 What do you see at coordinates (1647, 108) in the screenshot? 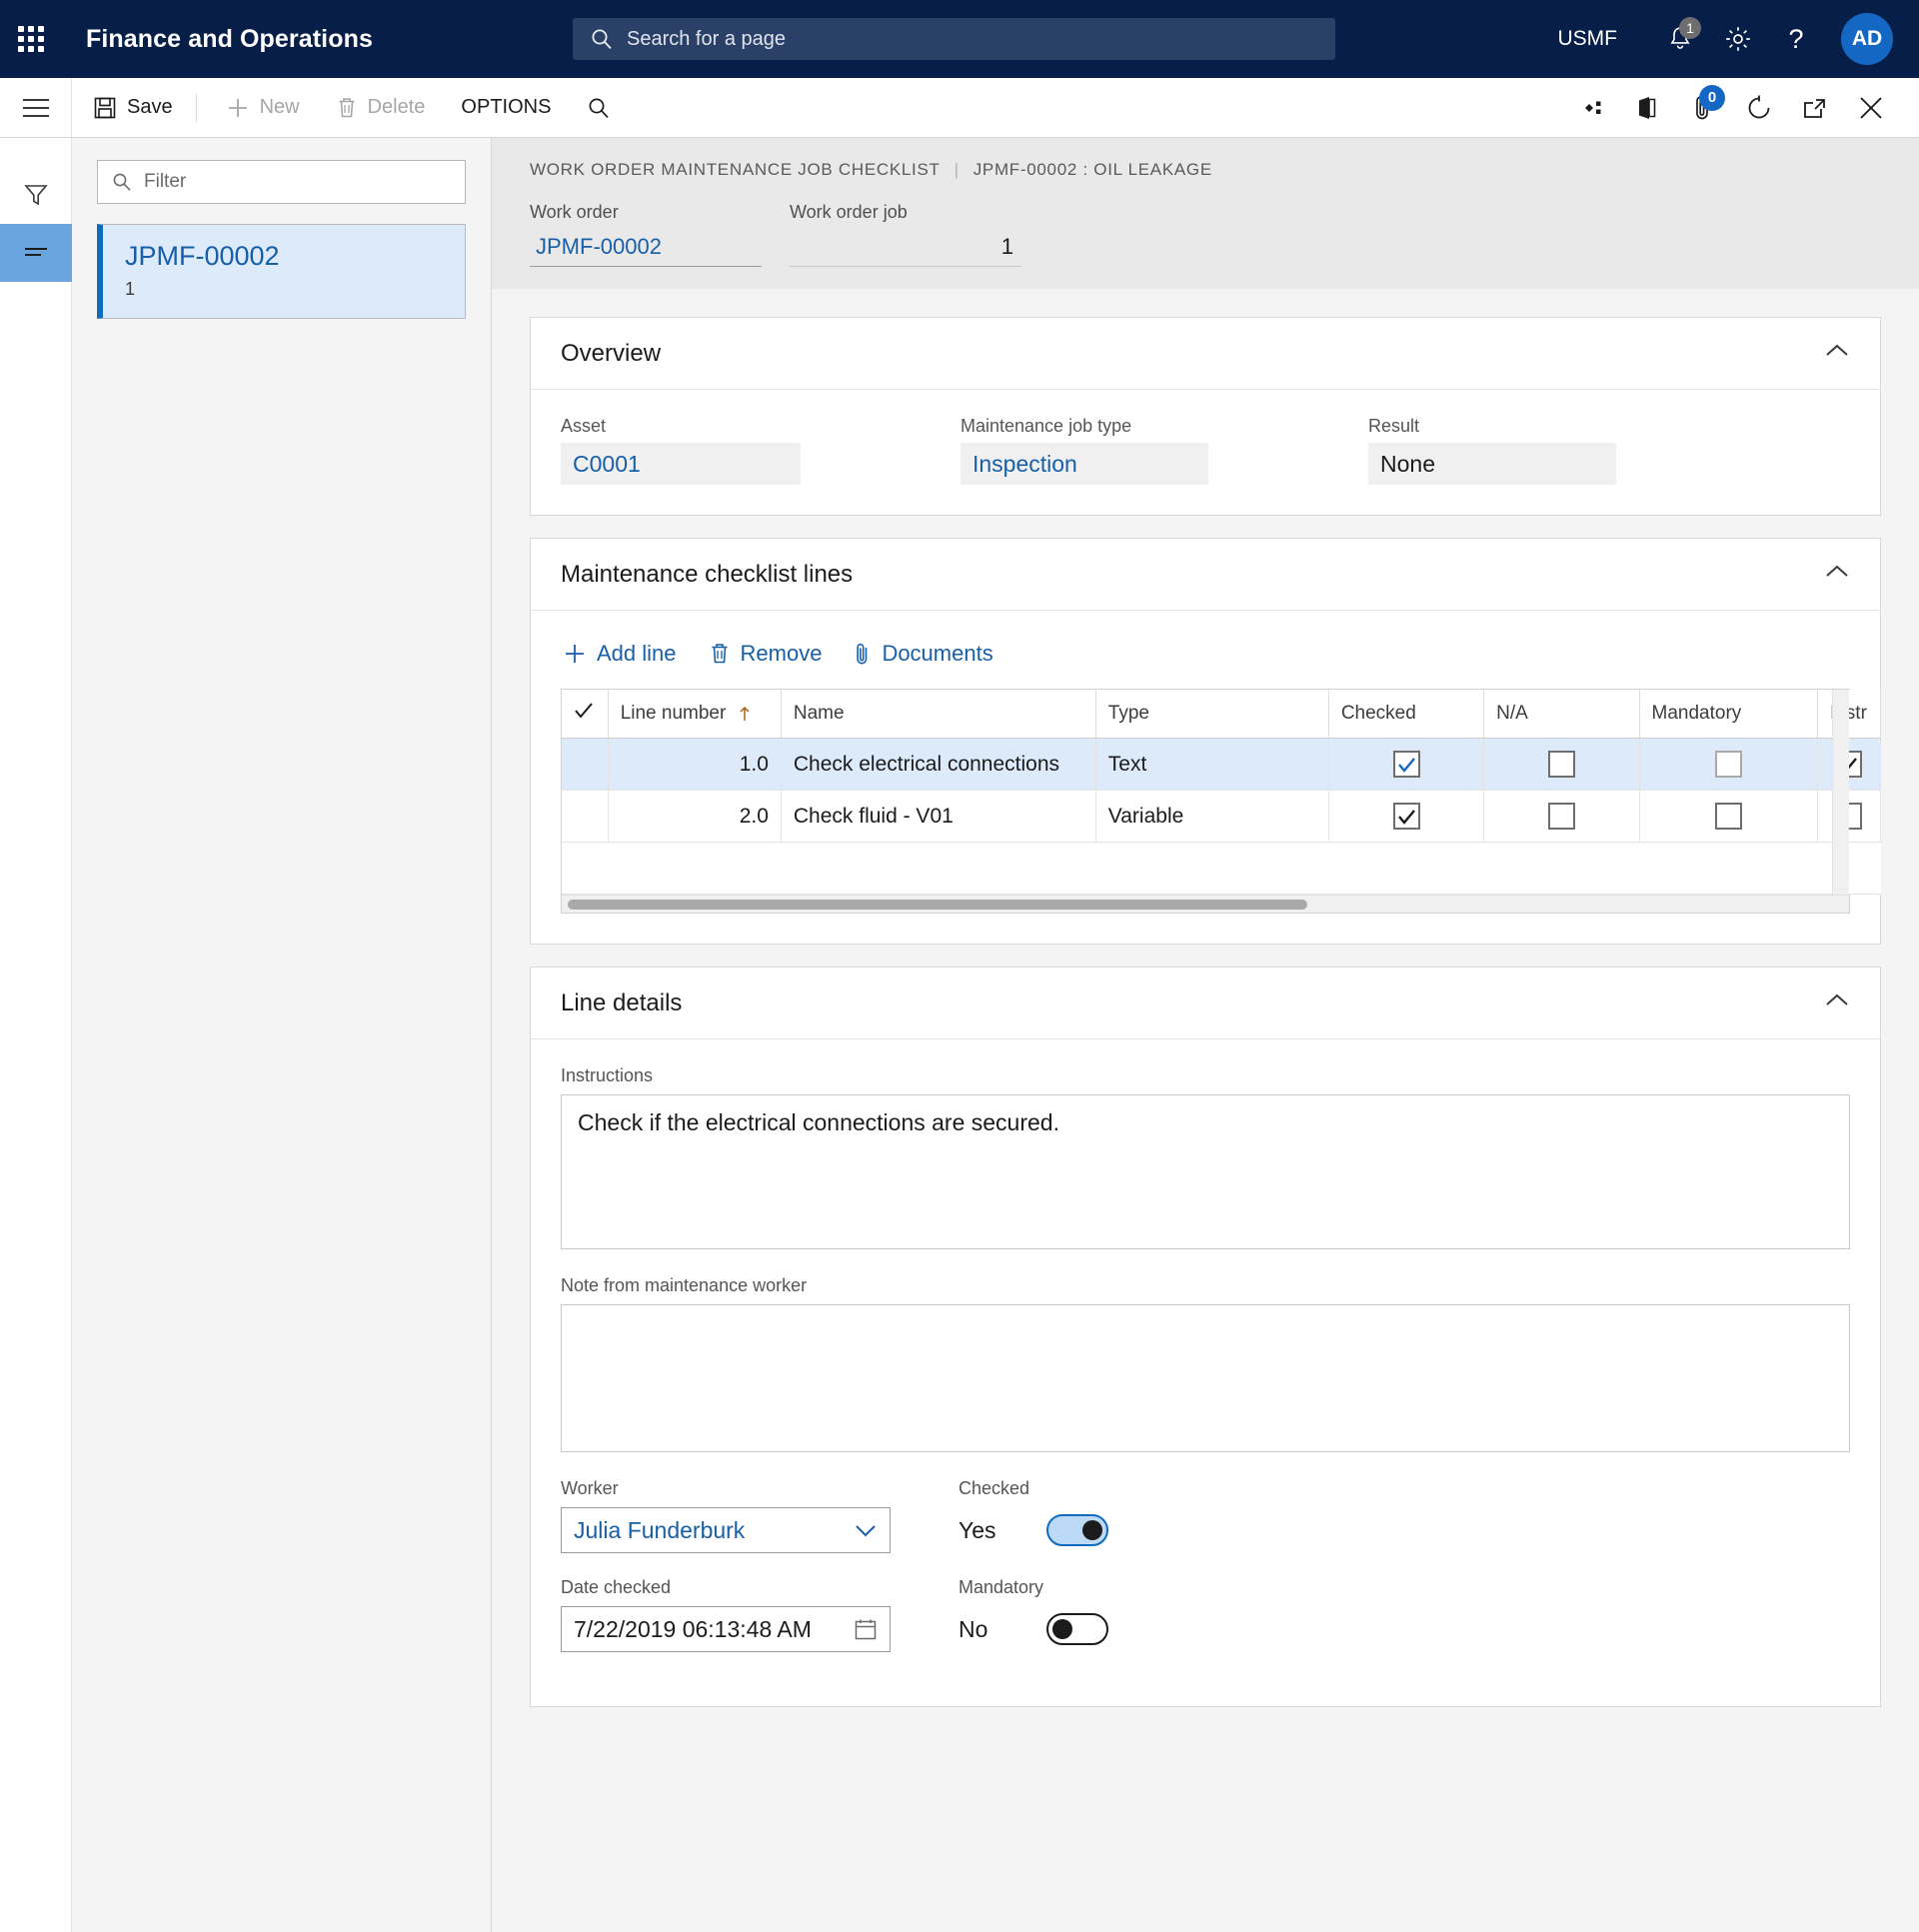
I see `open-in-office-button` at bounding box center [1647, 108].